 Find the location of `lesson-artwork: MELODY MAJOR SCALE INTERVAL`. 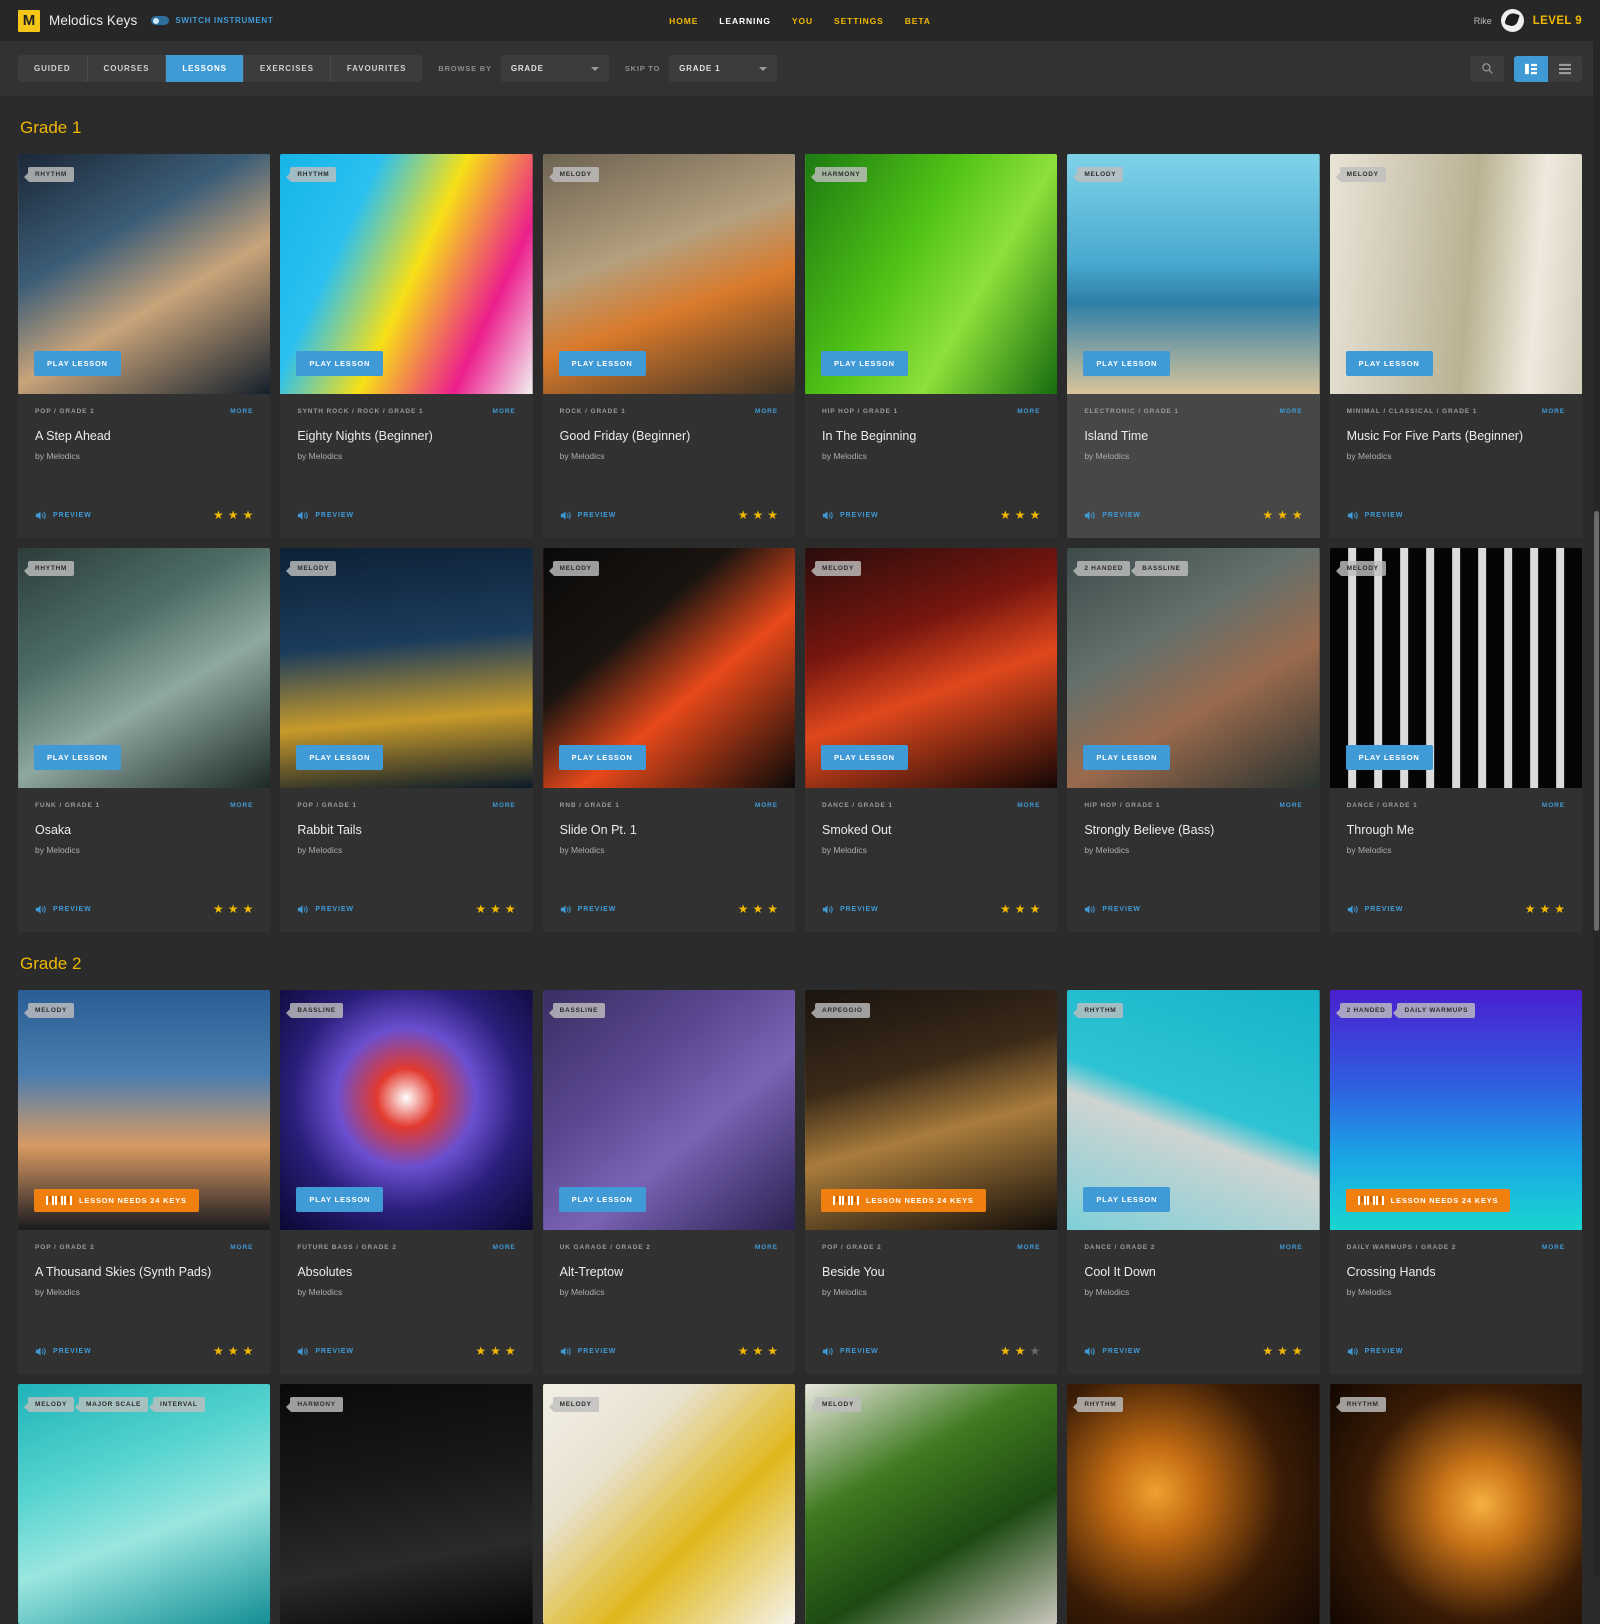

lesson-artwork: MELODY MAJOR SCALE INTERVAL is located at coordinates (144, 1504).